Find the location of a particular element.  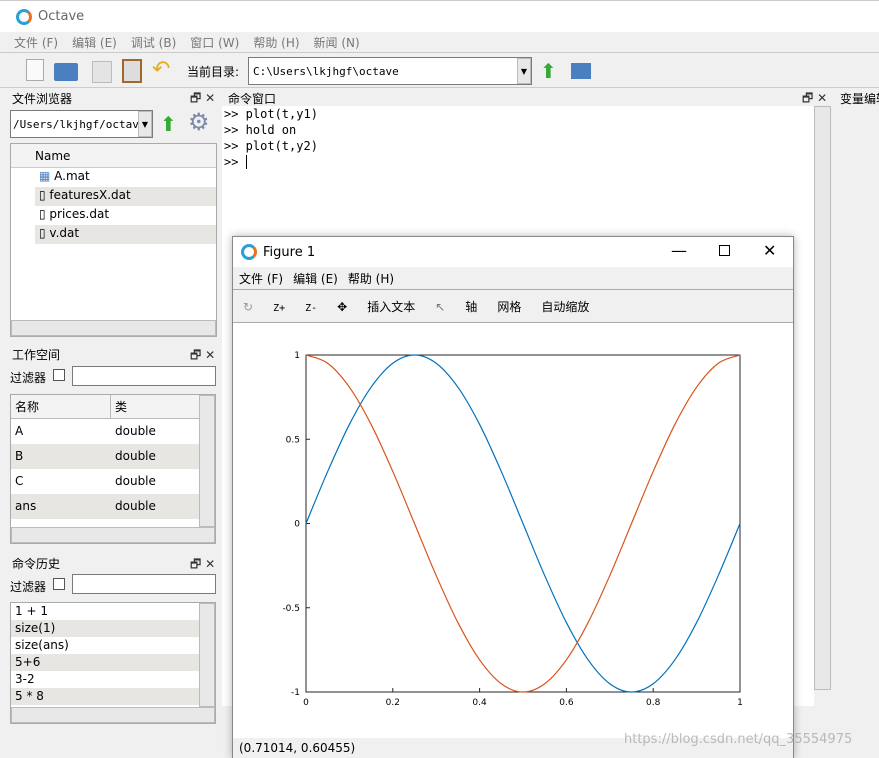

x-tick-label: 0.4 is located at coordinates (479, 703).